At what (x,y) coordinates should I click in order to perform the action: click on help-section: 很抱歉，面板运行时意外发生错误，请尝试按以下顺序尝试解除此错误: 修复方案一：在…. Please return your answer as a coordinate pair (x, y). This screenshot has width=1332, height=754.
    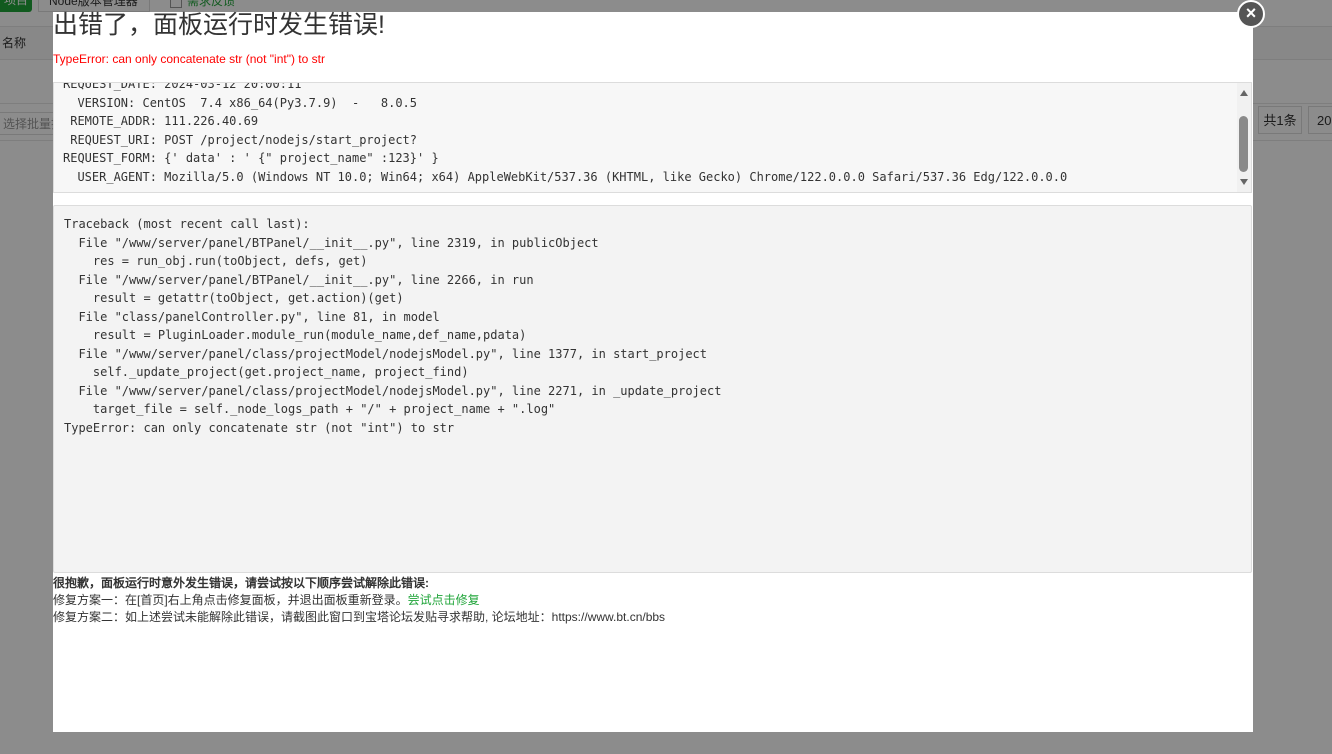
    Looking at the image, I should click on (359, 600).